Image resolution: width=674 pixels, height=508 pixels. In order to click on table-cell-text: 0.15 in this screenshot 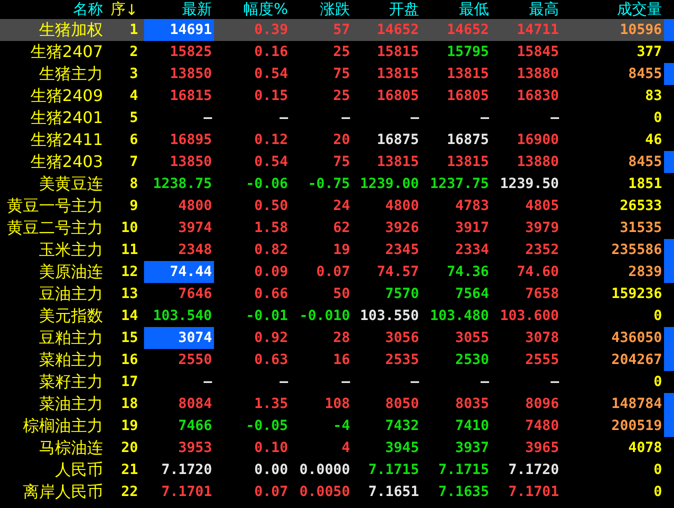, I will do `click(271, 96)`.